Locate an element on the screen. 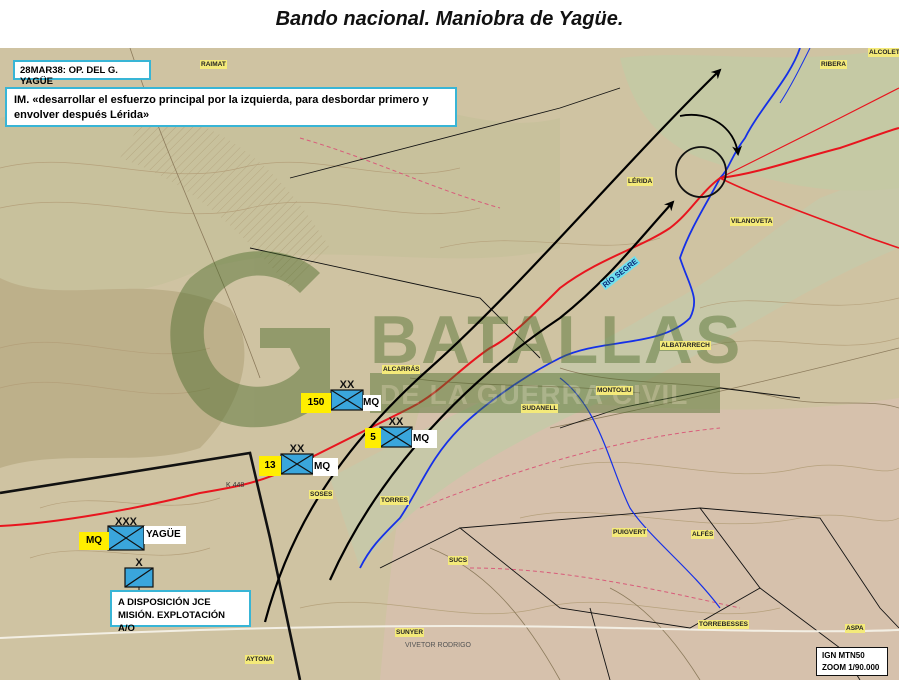  unit-div5-echelon: XX is located at coordinates (396, 422).